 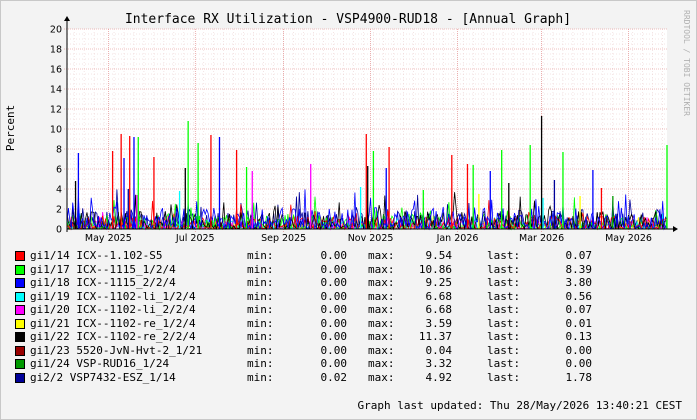 What do you see at coordinates (56, 110) in the screenshot?
I see `y-tick-label: 12` at bounding box center [56, 110].